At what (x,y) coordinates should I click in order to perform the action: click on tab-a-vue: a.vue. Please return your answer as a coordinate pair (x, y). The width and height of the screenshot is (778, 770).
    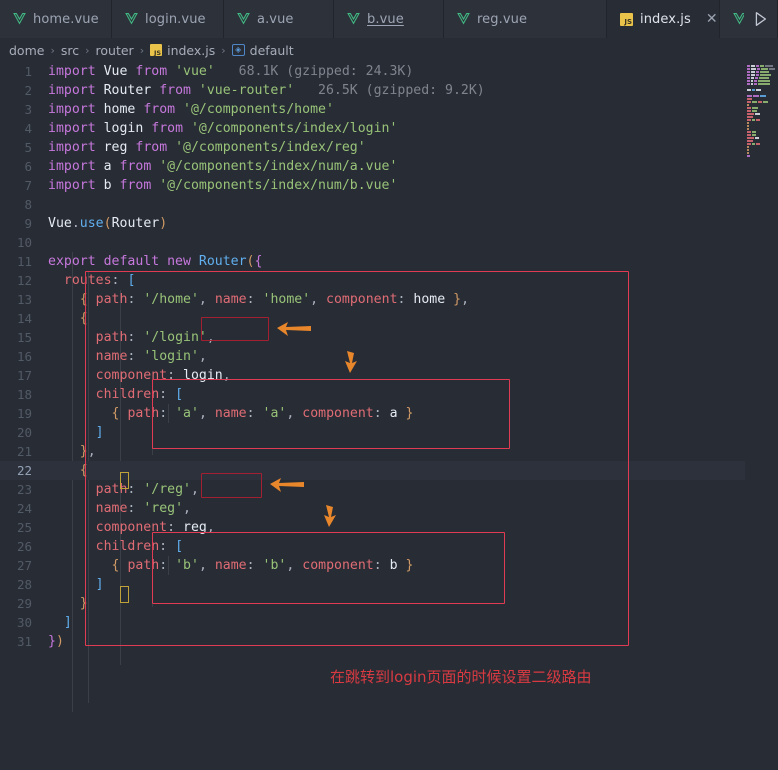
    Looking at the image, I should click on (279, 19).